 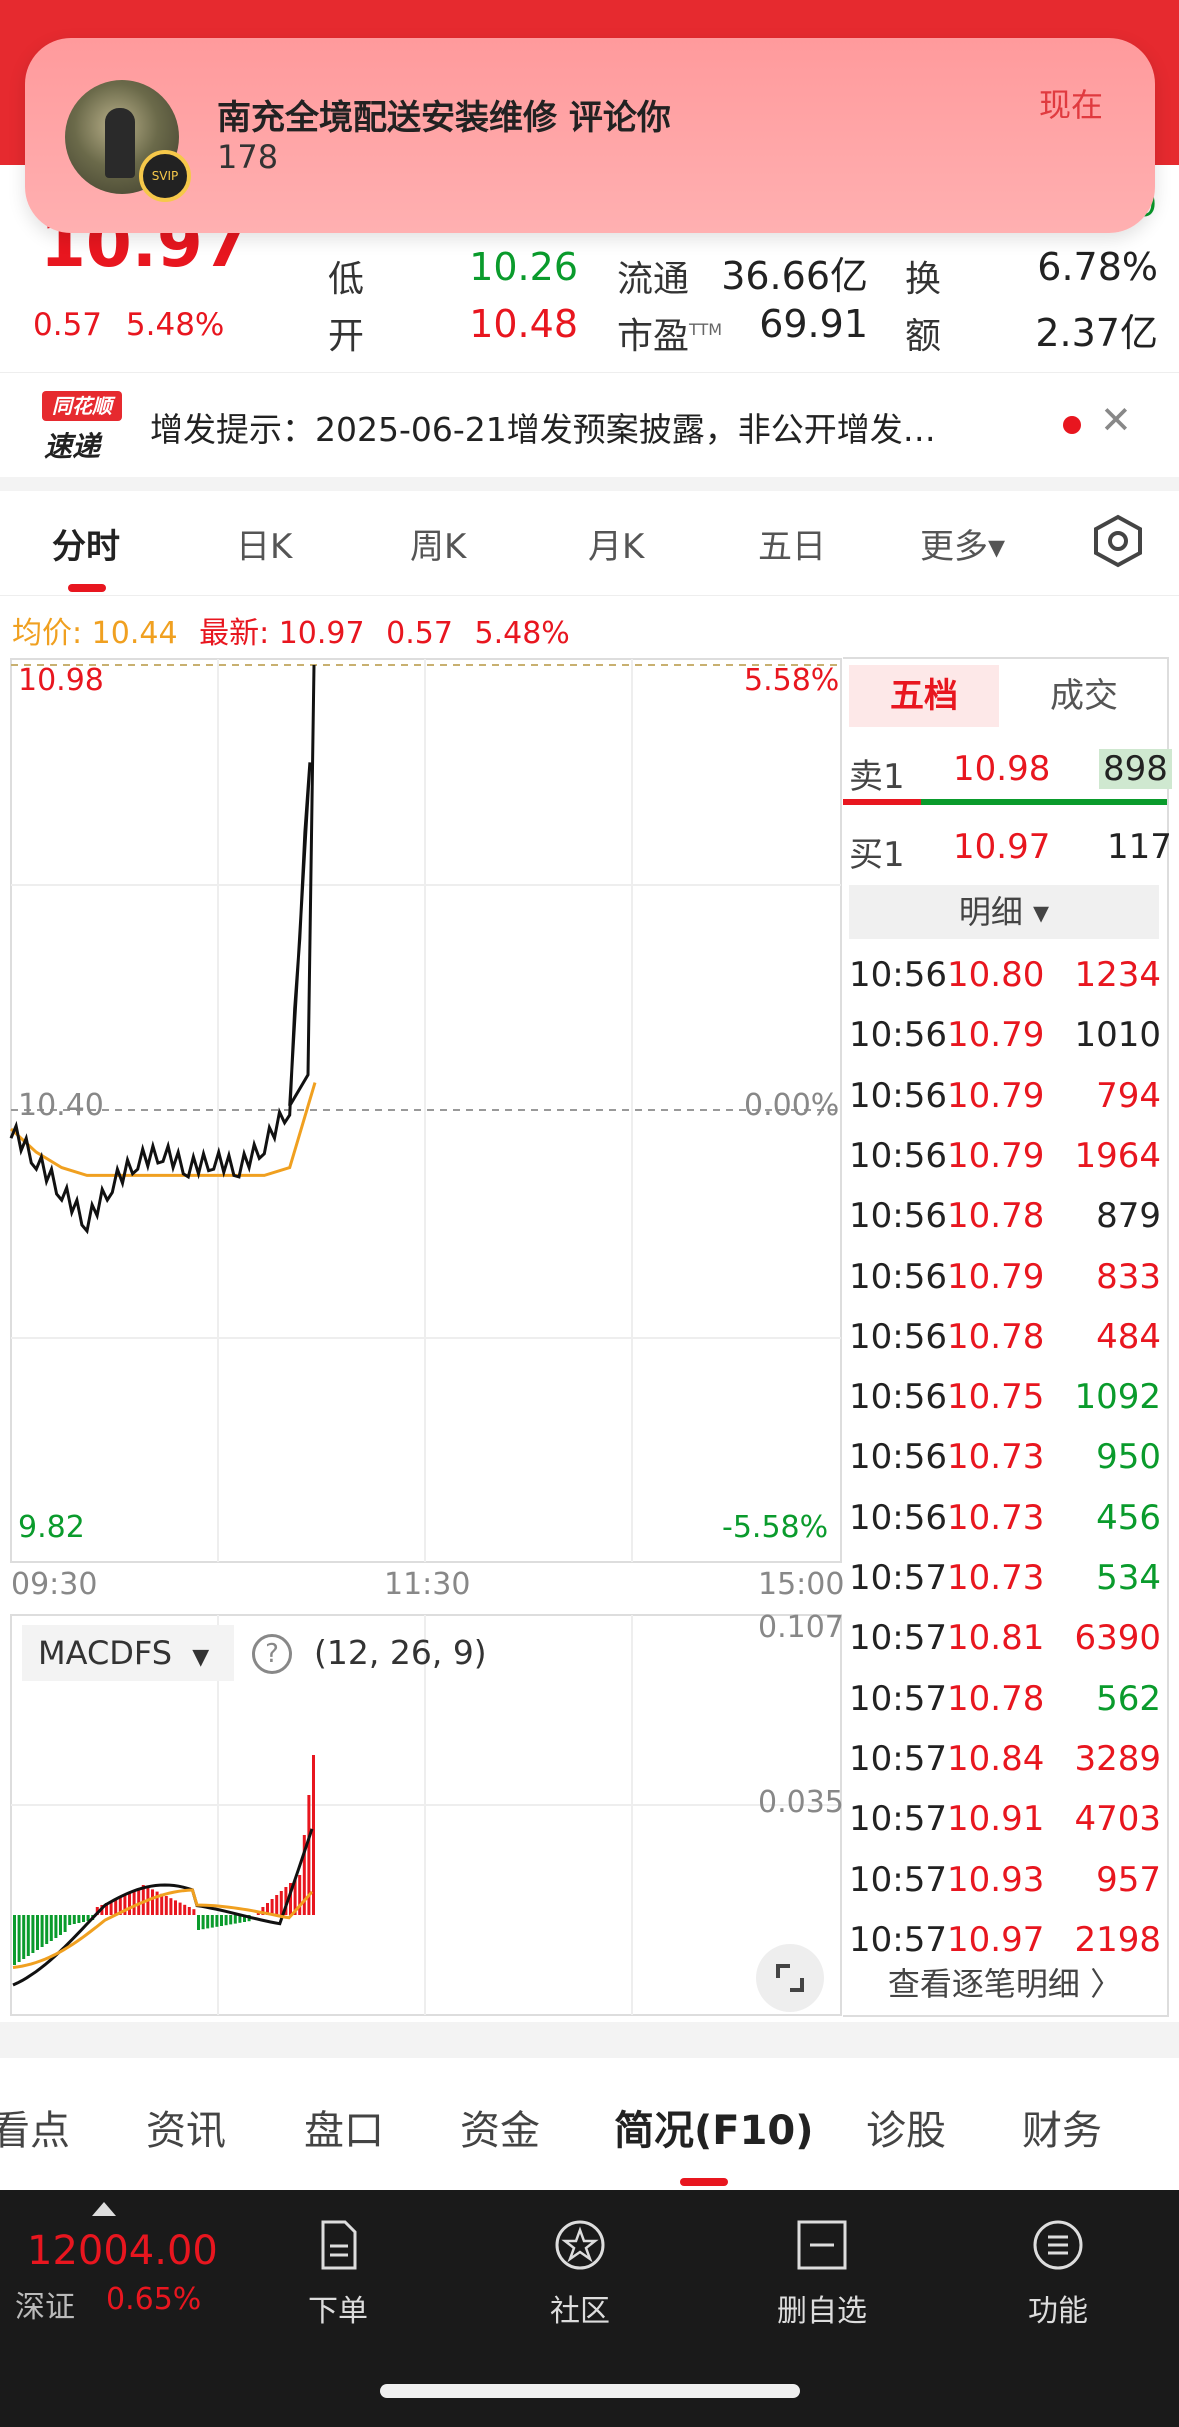 I want to click on notification-subtitle: 178, so click(x=248, y=157).